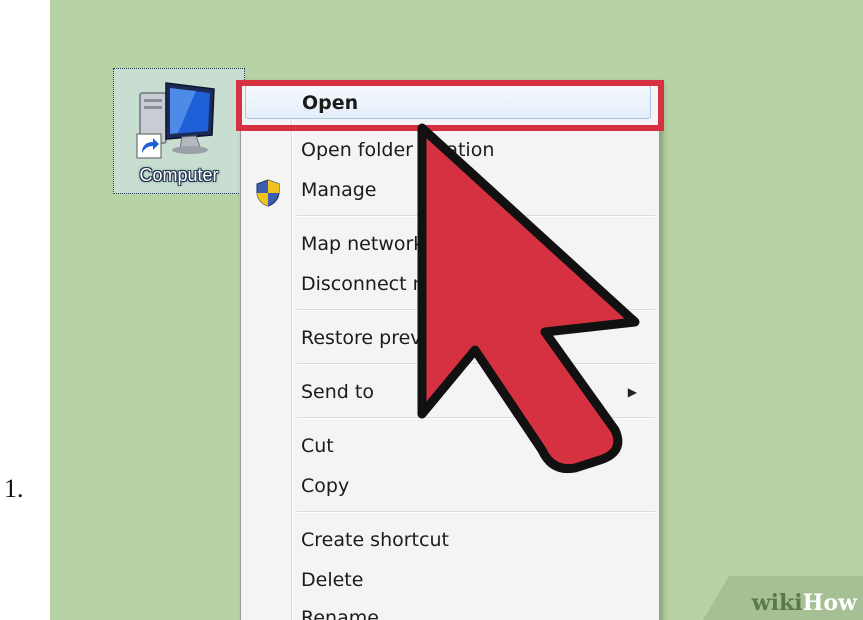  I want to click on shortcut-arrow-icon, so click(149, 146).